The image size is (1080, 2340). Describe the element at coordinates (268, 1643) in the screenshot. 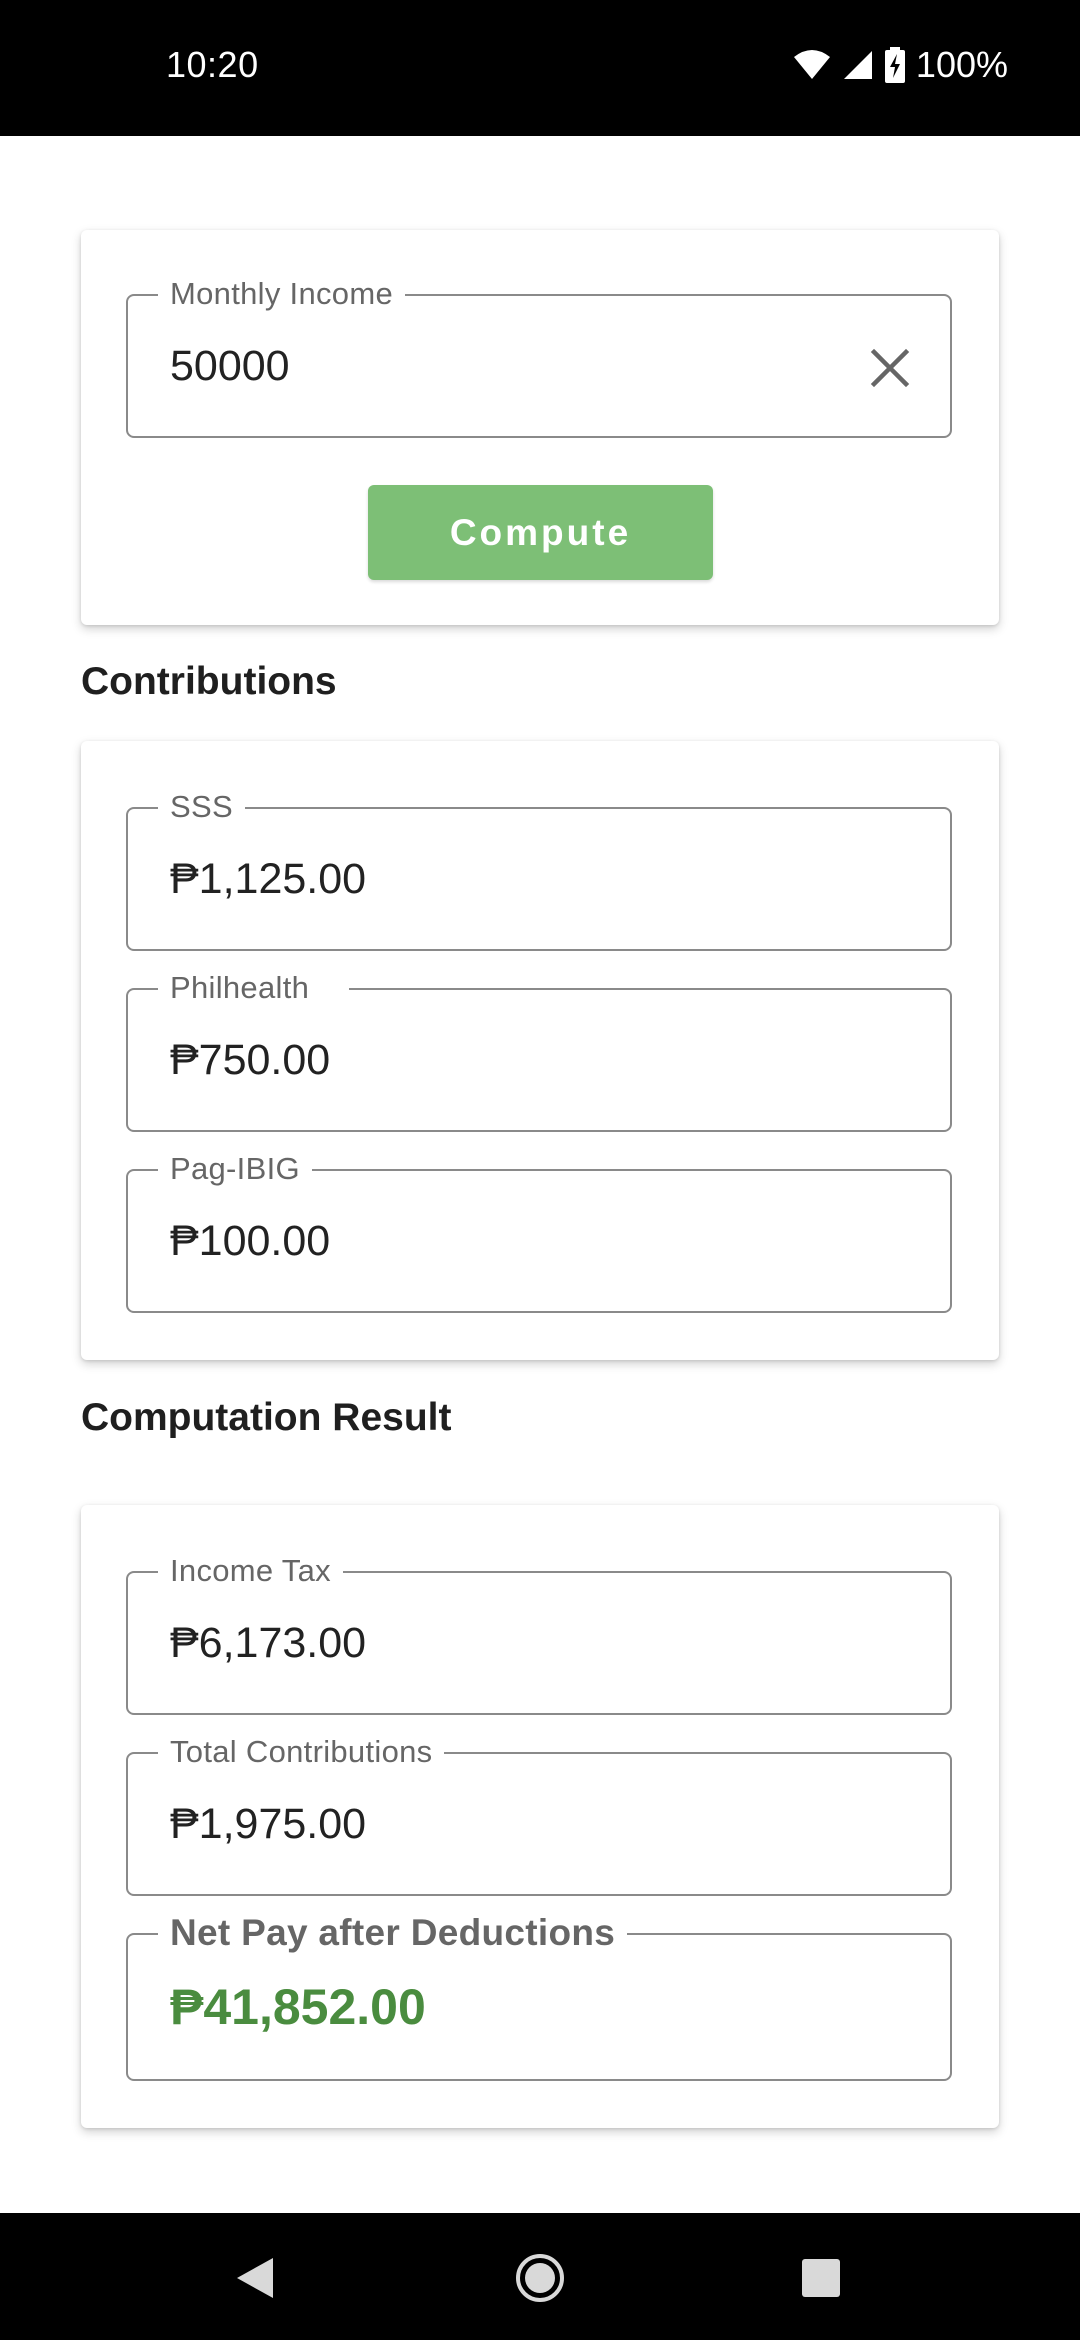

I see `income-tax-value: ₱6,173.00` at that location.